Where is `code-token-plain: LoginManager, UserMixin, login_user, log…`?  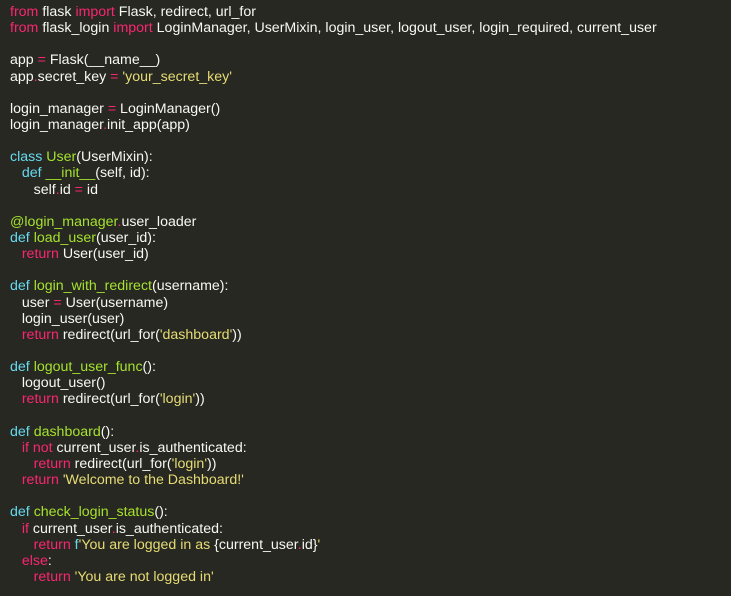
code-token-plain: LoginManager, UserMixin, login_user, log… is located at coordinates (404, 28).